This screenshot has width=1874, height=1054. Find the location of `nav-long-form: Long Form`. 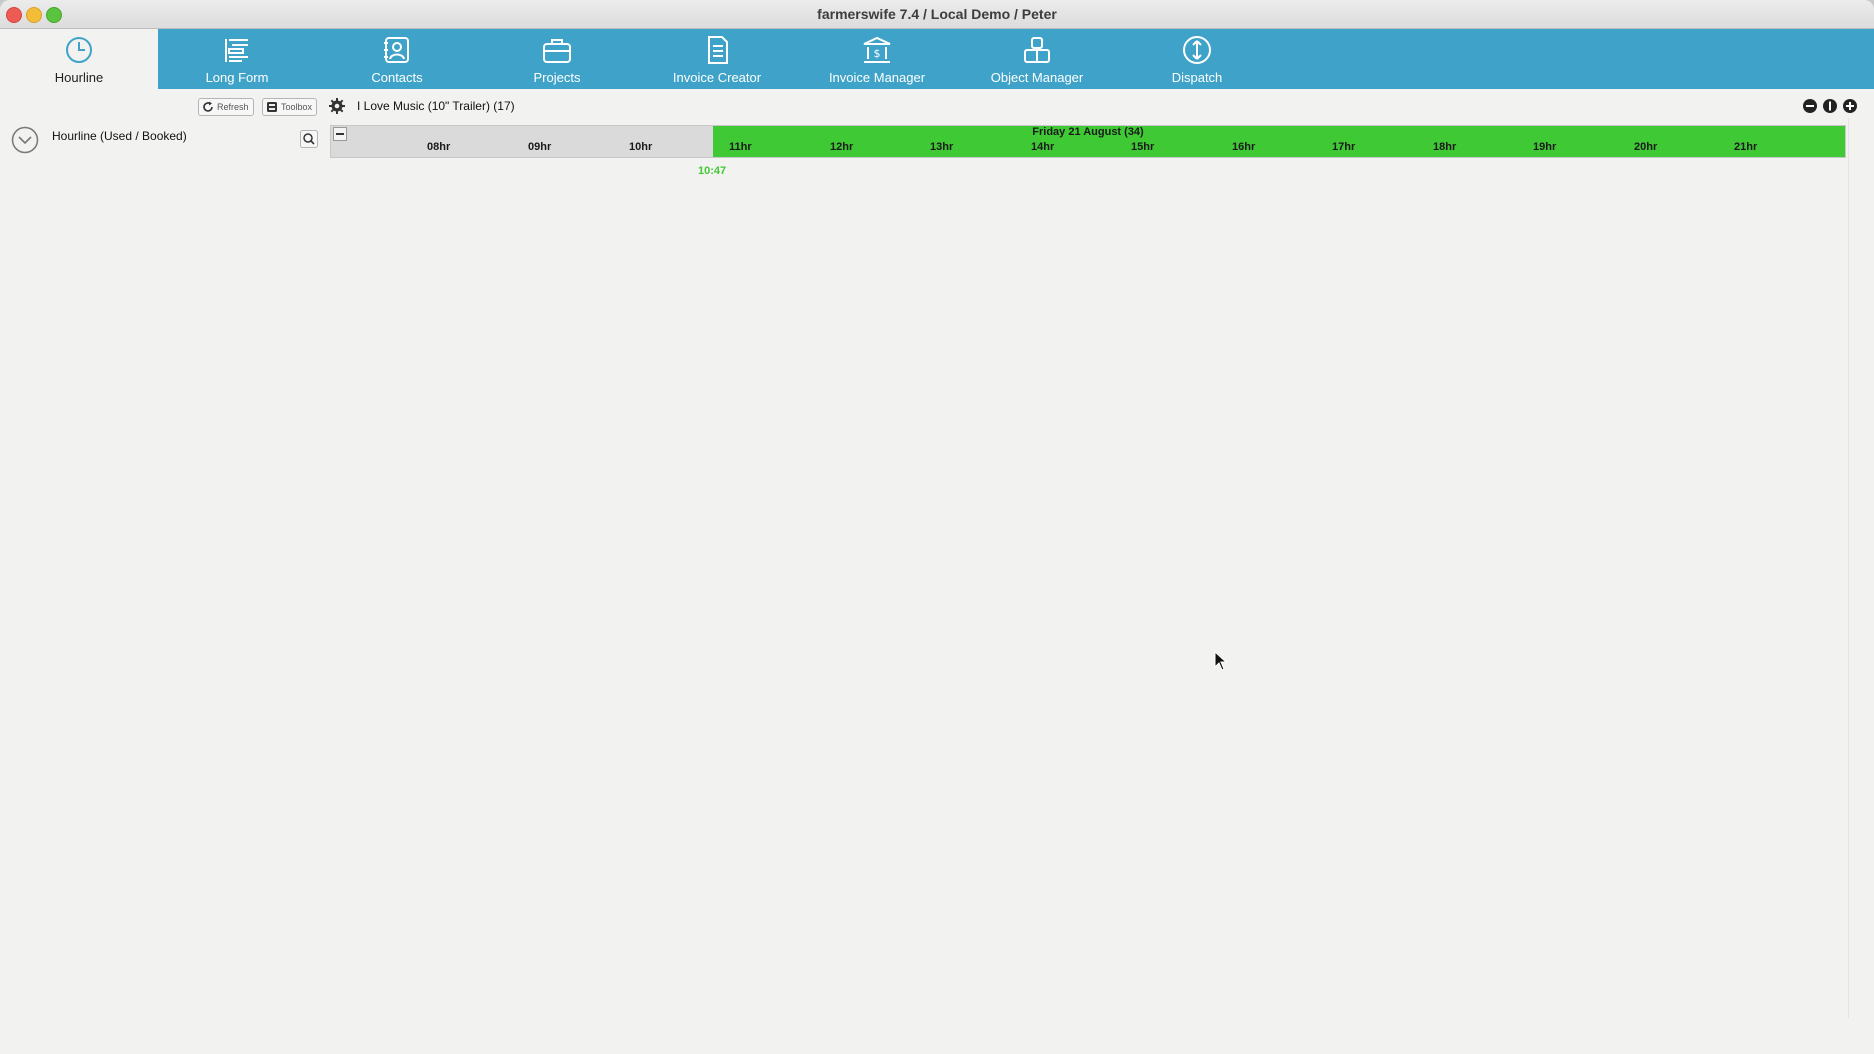

nav-long-form: Long Form is located at coordinates (237, 59).